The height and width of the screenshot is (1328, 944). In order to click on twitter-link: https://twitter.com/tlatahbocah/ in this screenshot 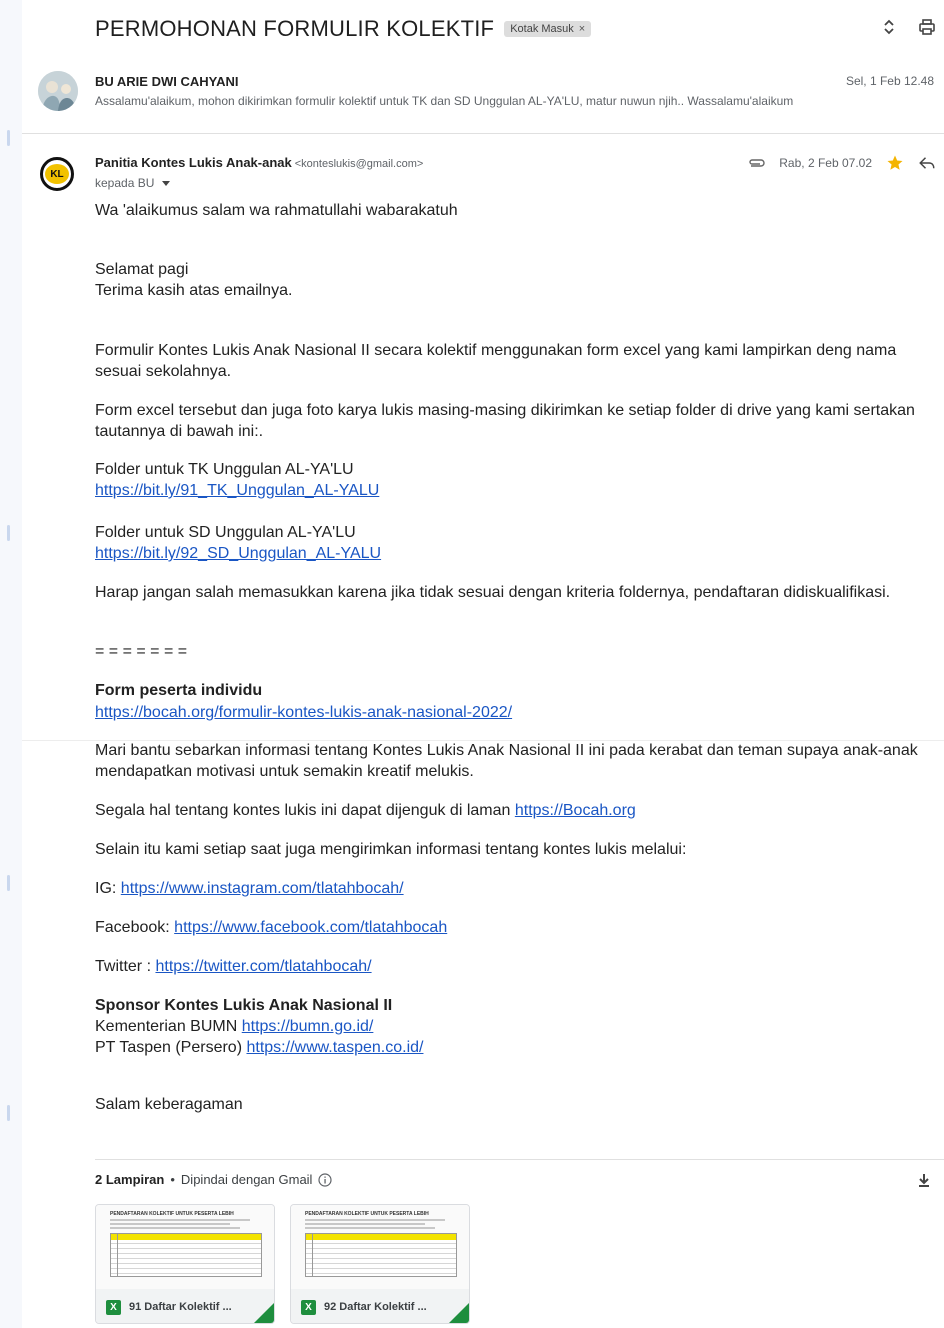, I will do `click(263, 966)`.